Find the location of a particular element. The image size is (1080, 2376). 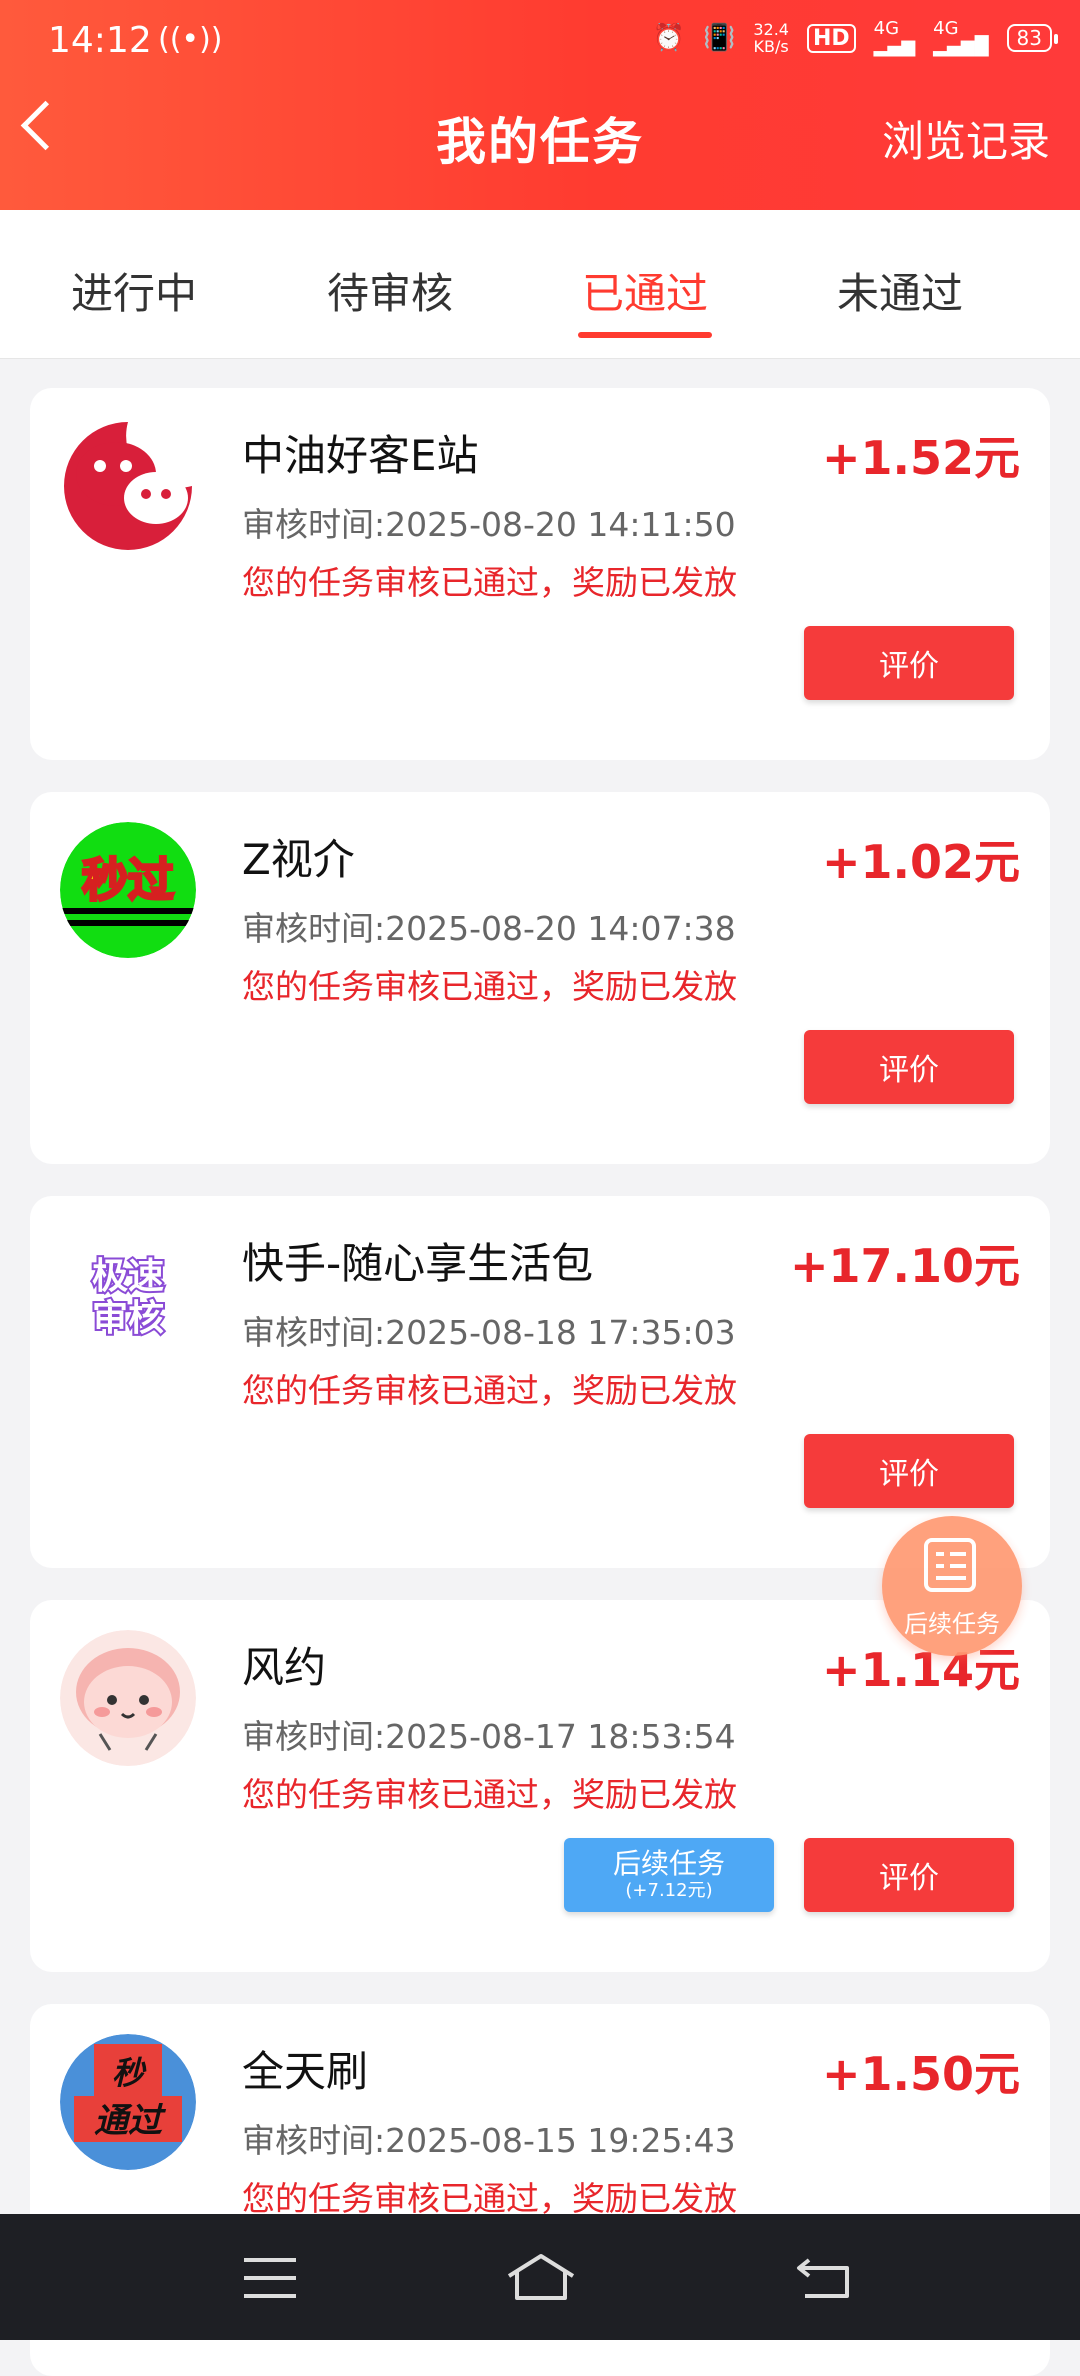

quick-review-badge-icon: 极速 审核 is located at coordinates (128, 1294).